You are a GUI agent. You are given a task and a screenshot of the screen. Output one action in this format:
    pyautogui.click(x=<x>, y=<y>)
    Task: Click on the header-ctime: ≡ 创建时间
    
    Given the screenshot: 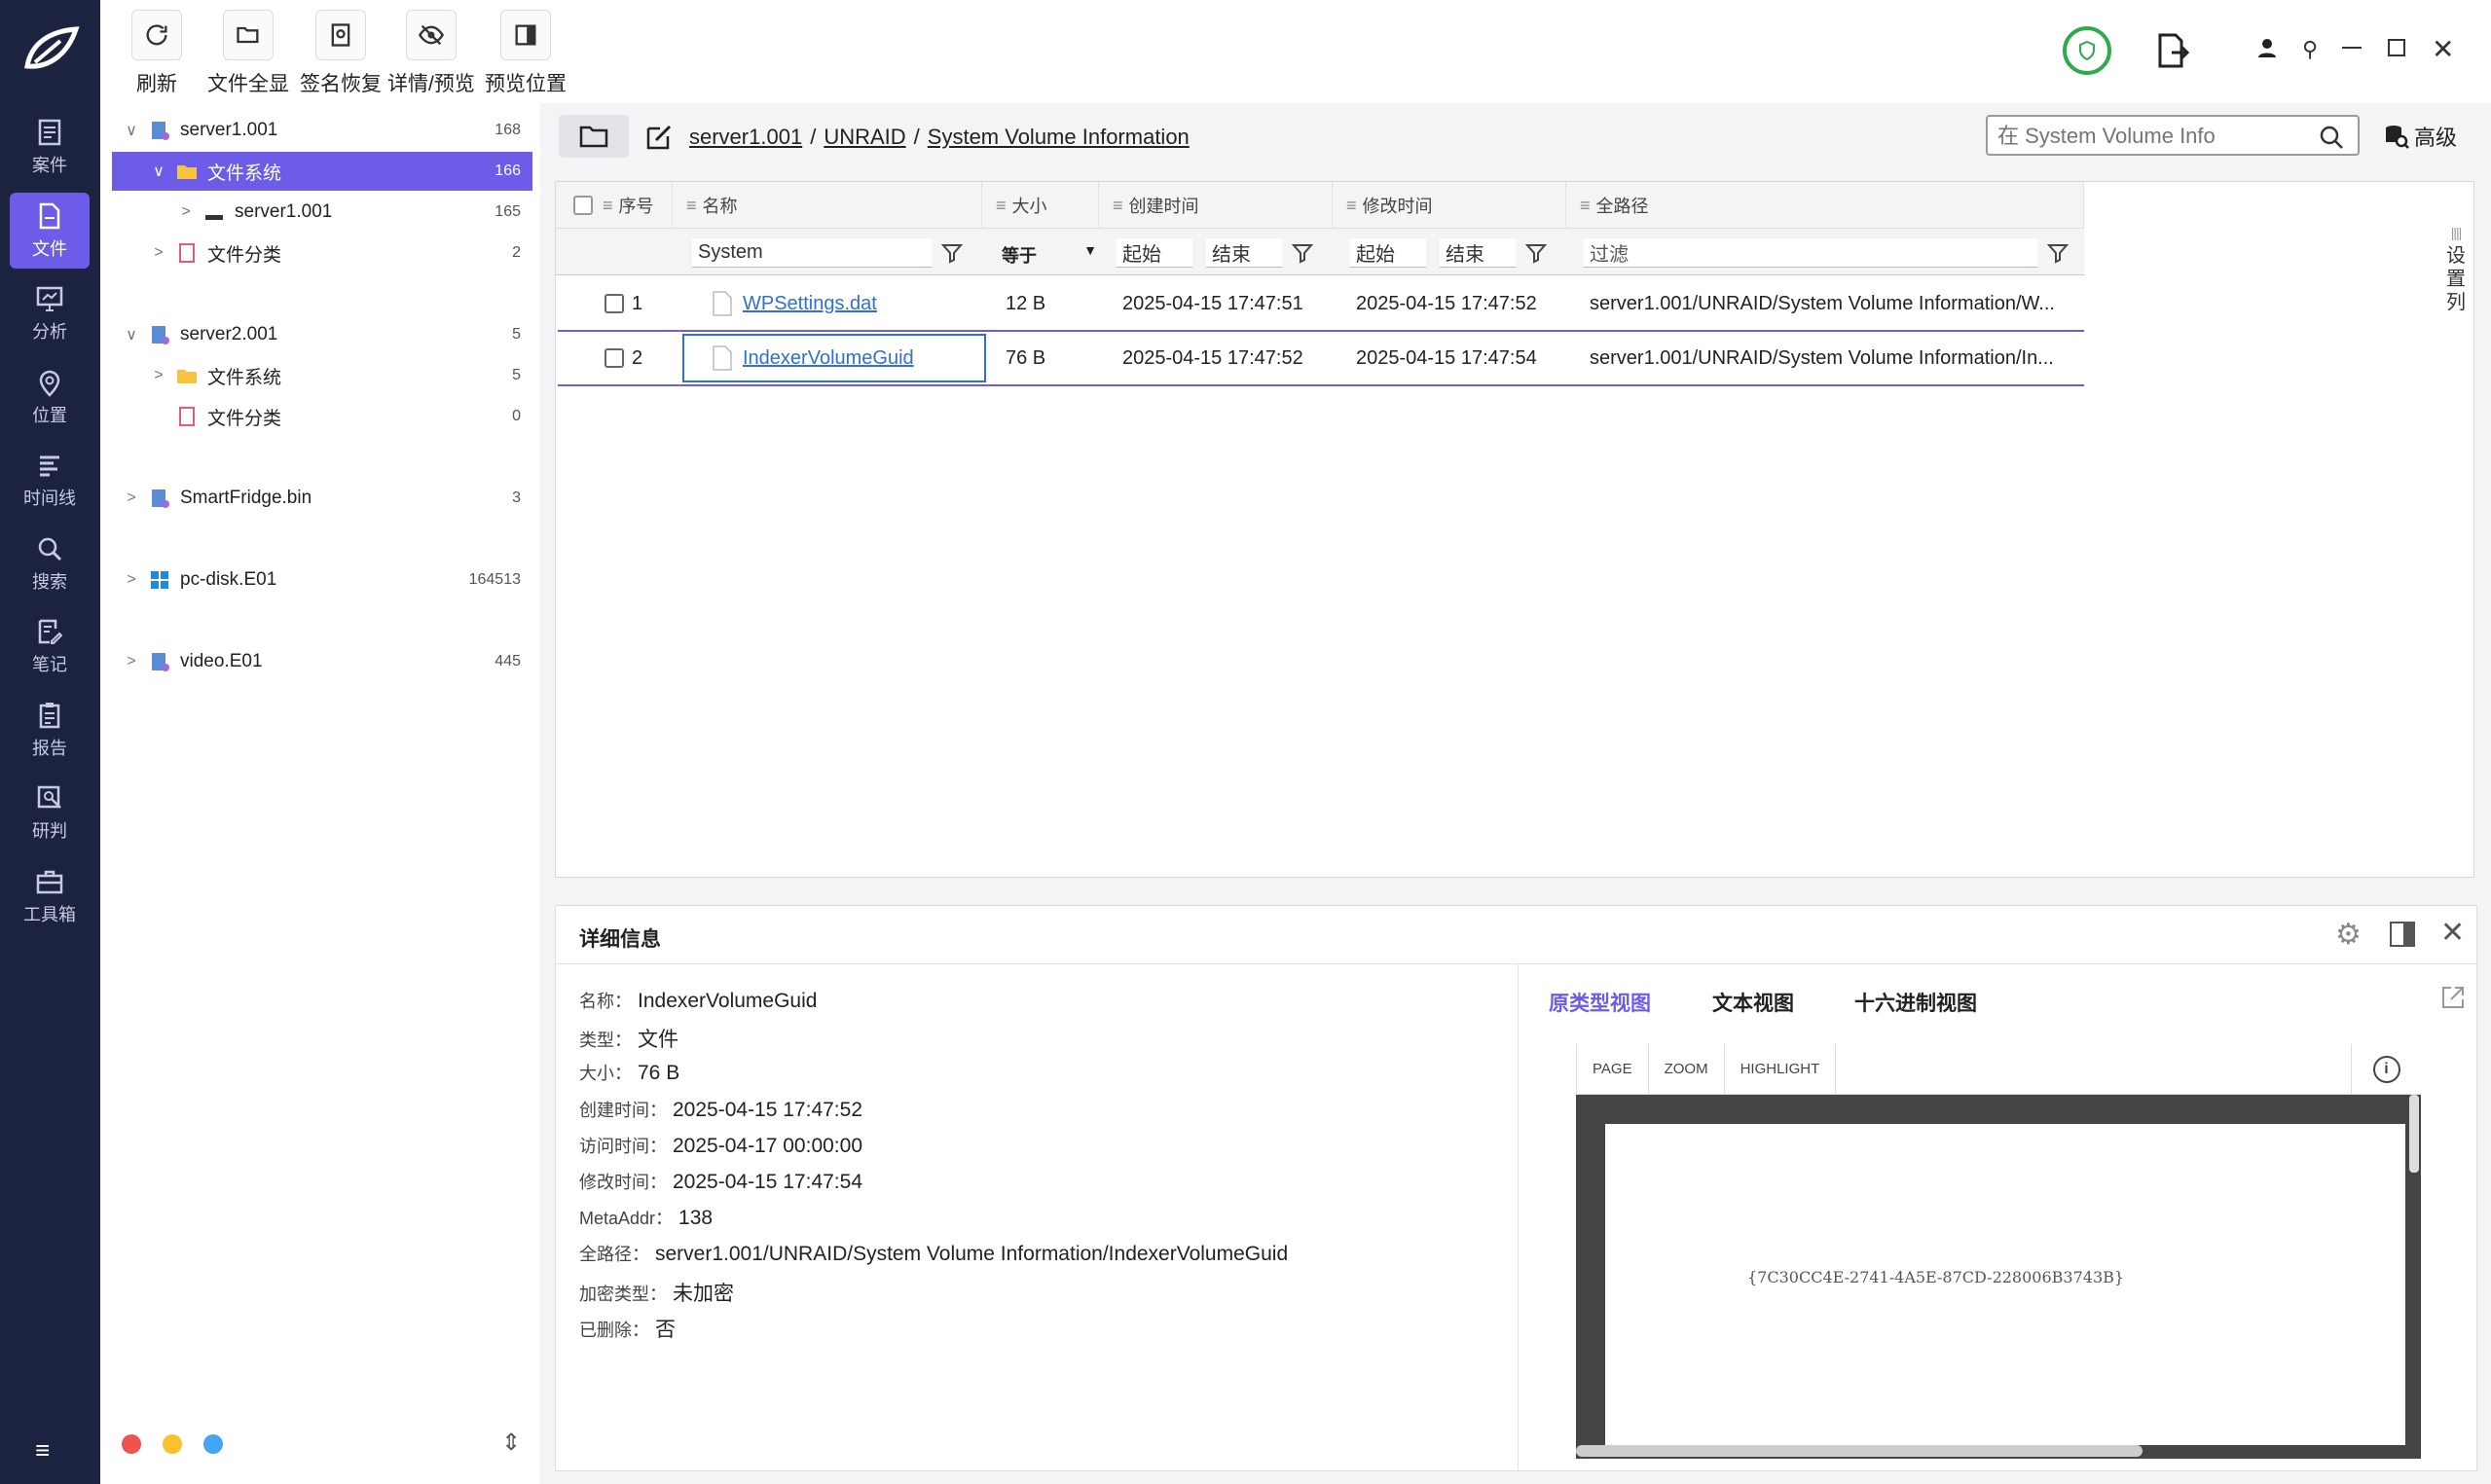 What is the action you would take?
    pyautogui.click(x=1216, y=205)
    